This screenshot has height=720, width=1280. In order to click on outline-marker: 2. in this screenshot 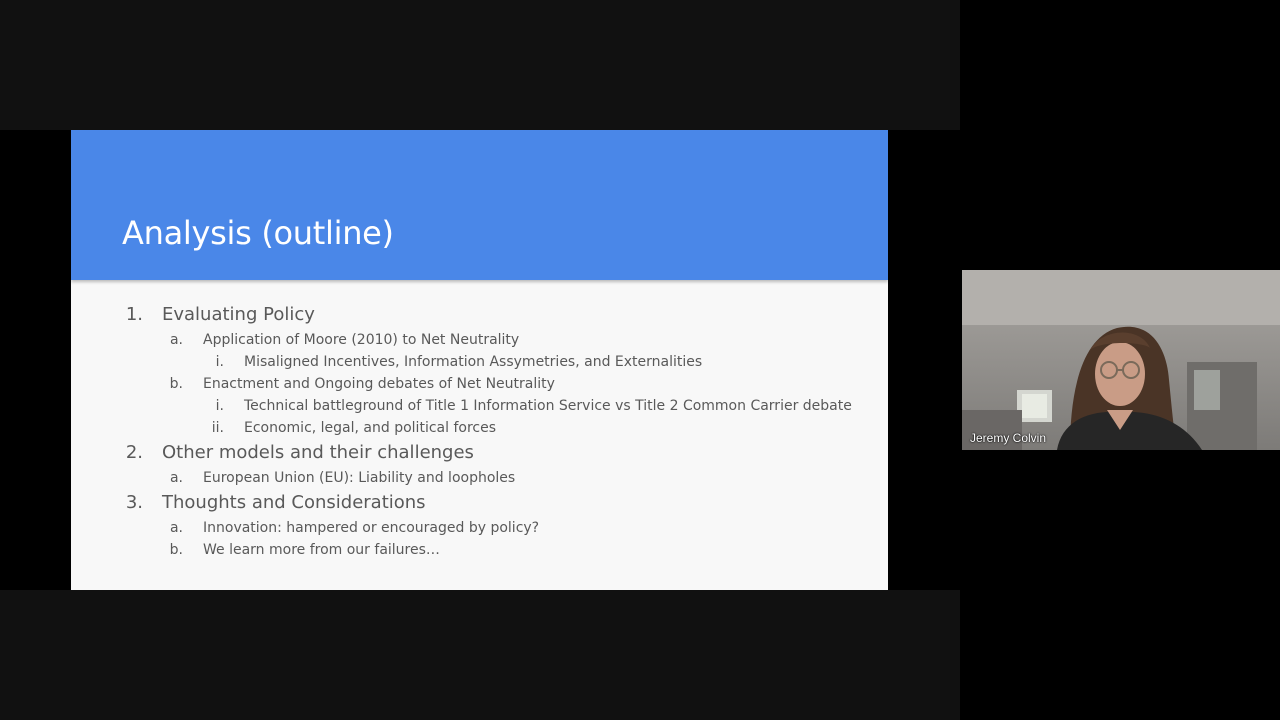, I will do `click(134, 452)`.